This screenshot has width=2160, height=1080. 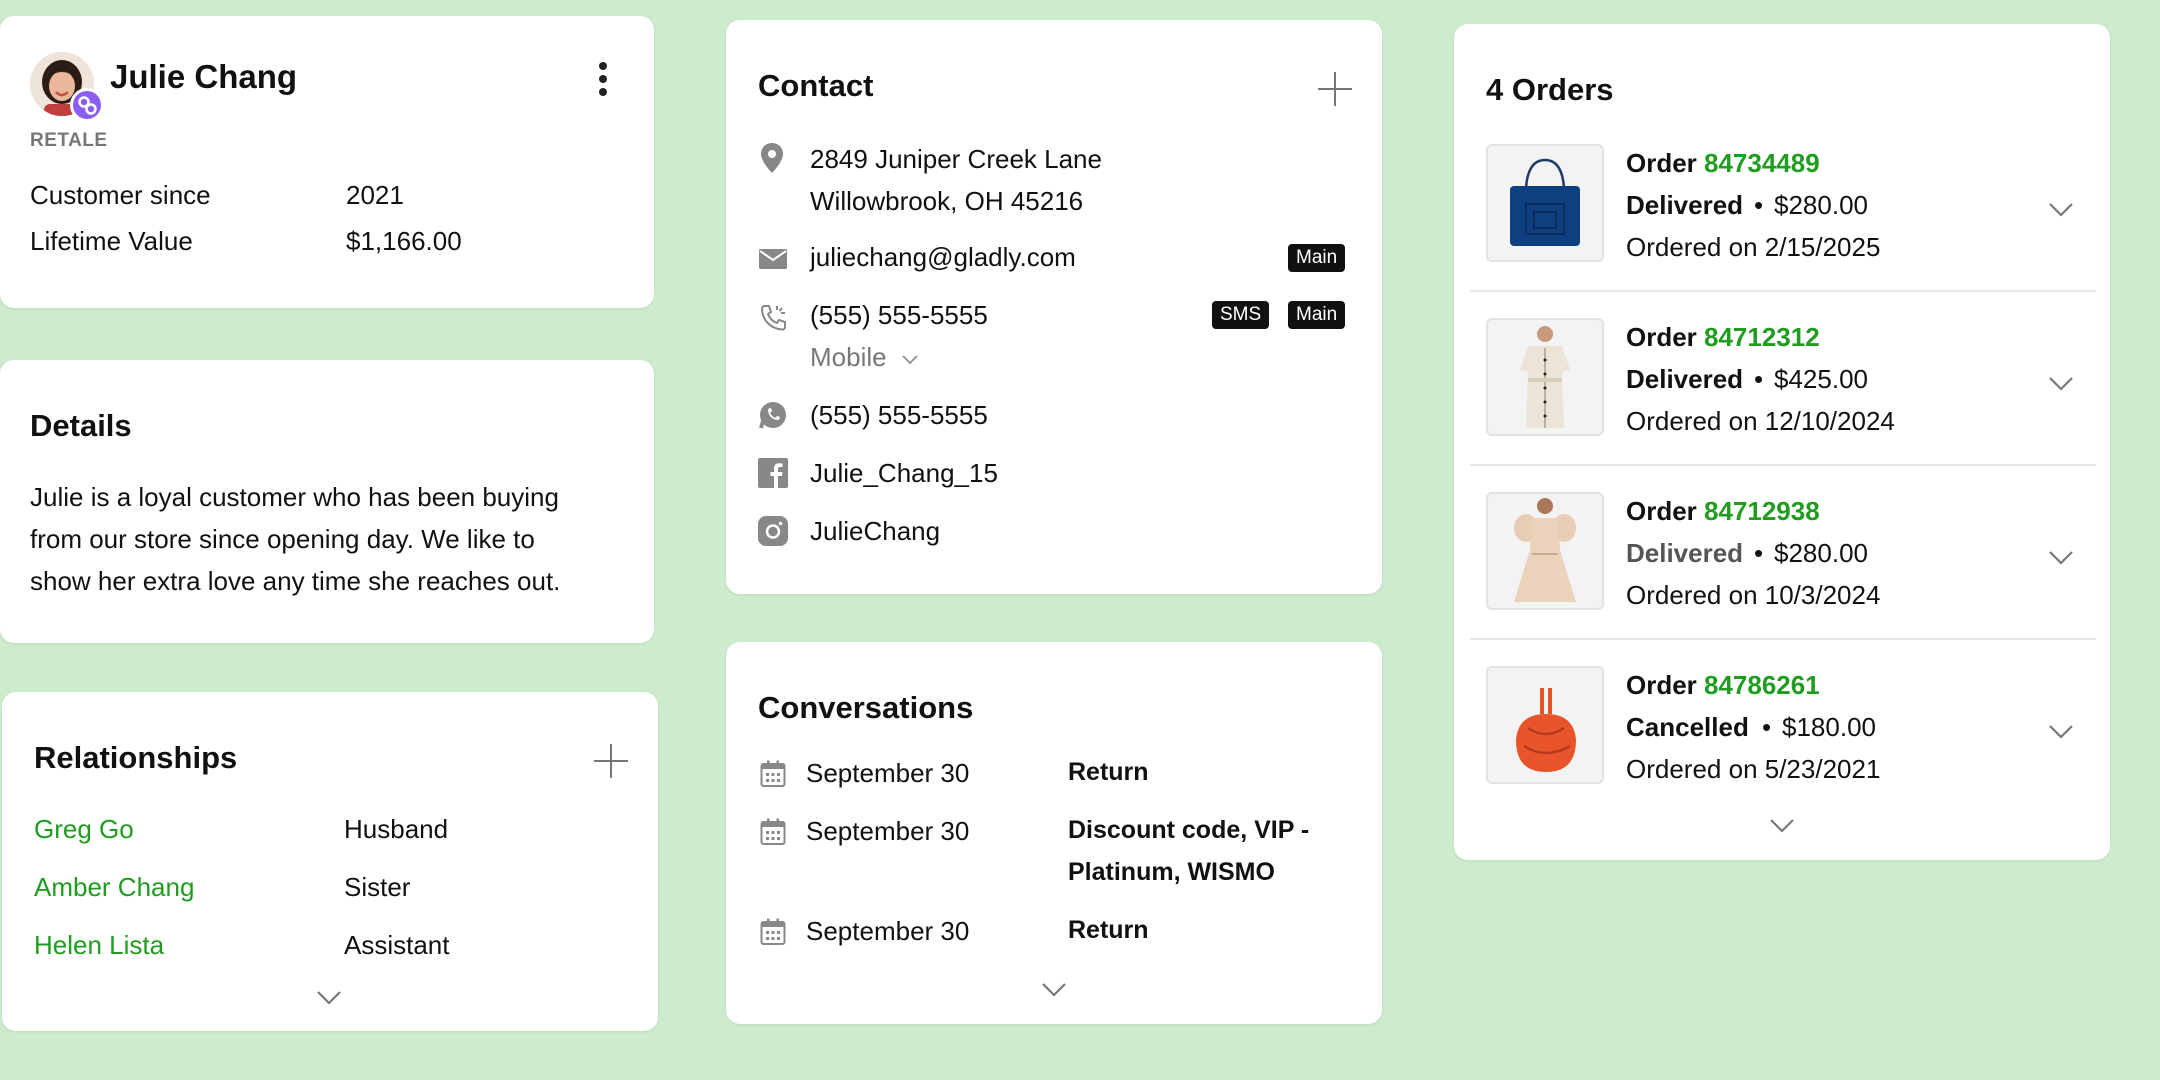 I want to click on order-number-link: 84786261, so click(x=1762, y=685).